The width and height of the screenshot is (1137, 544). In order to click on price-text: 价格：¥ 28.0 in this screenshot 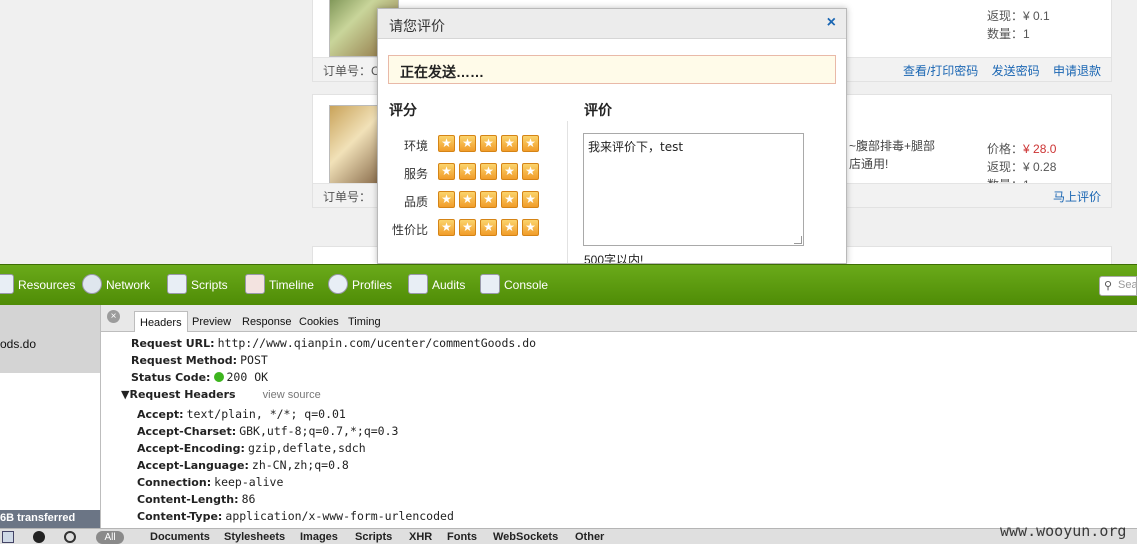, I will do `click(1022, 149)`.